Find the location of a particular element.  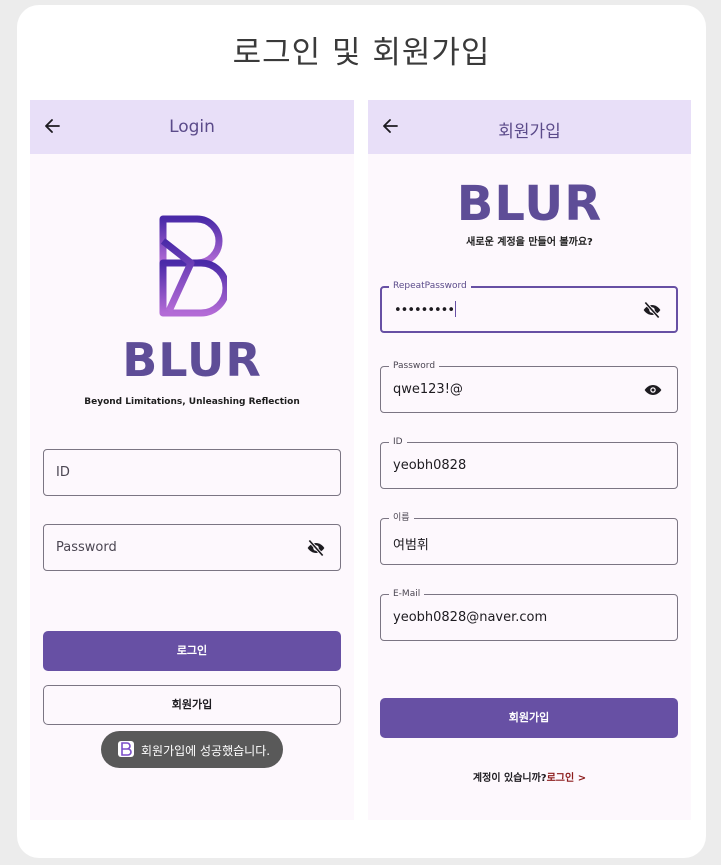

id-value: yeobh0828 is located at coordinates (430, 465).